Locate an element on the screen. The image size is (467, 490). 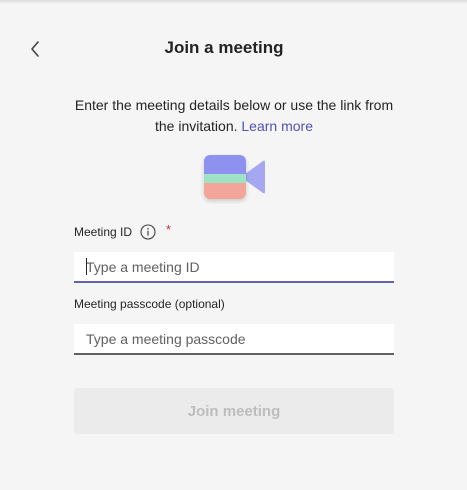
meeting-id-label: Meeting ID is located at coordinates (103, 232).